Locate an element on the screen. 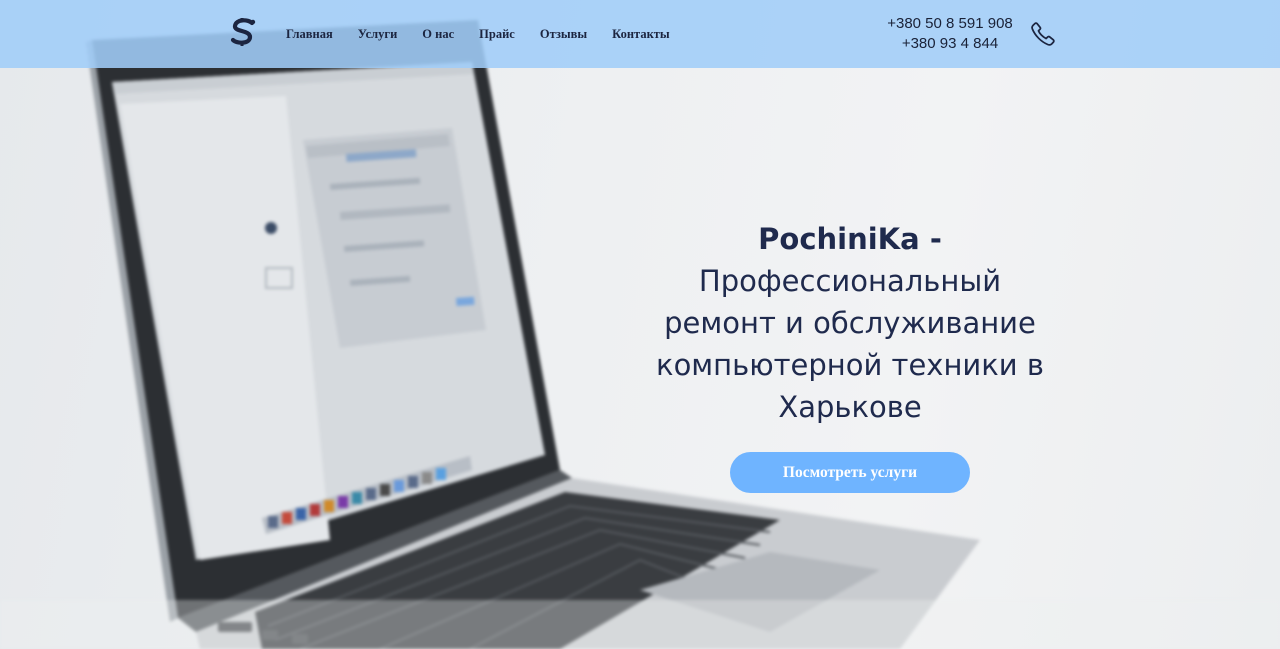 This screenshot has height=649, width=1280. nav-item-services: Услуги is located at coordinates (378, 34).